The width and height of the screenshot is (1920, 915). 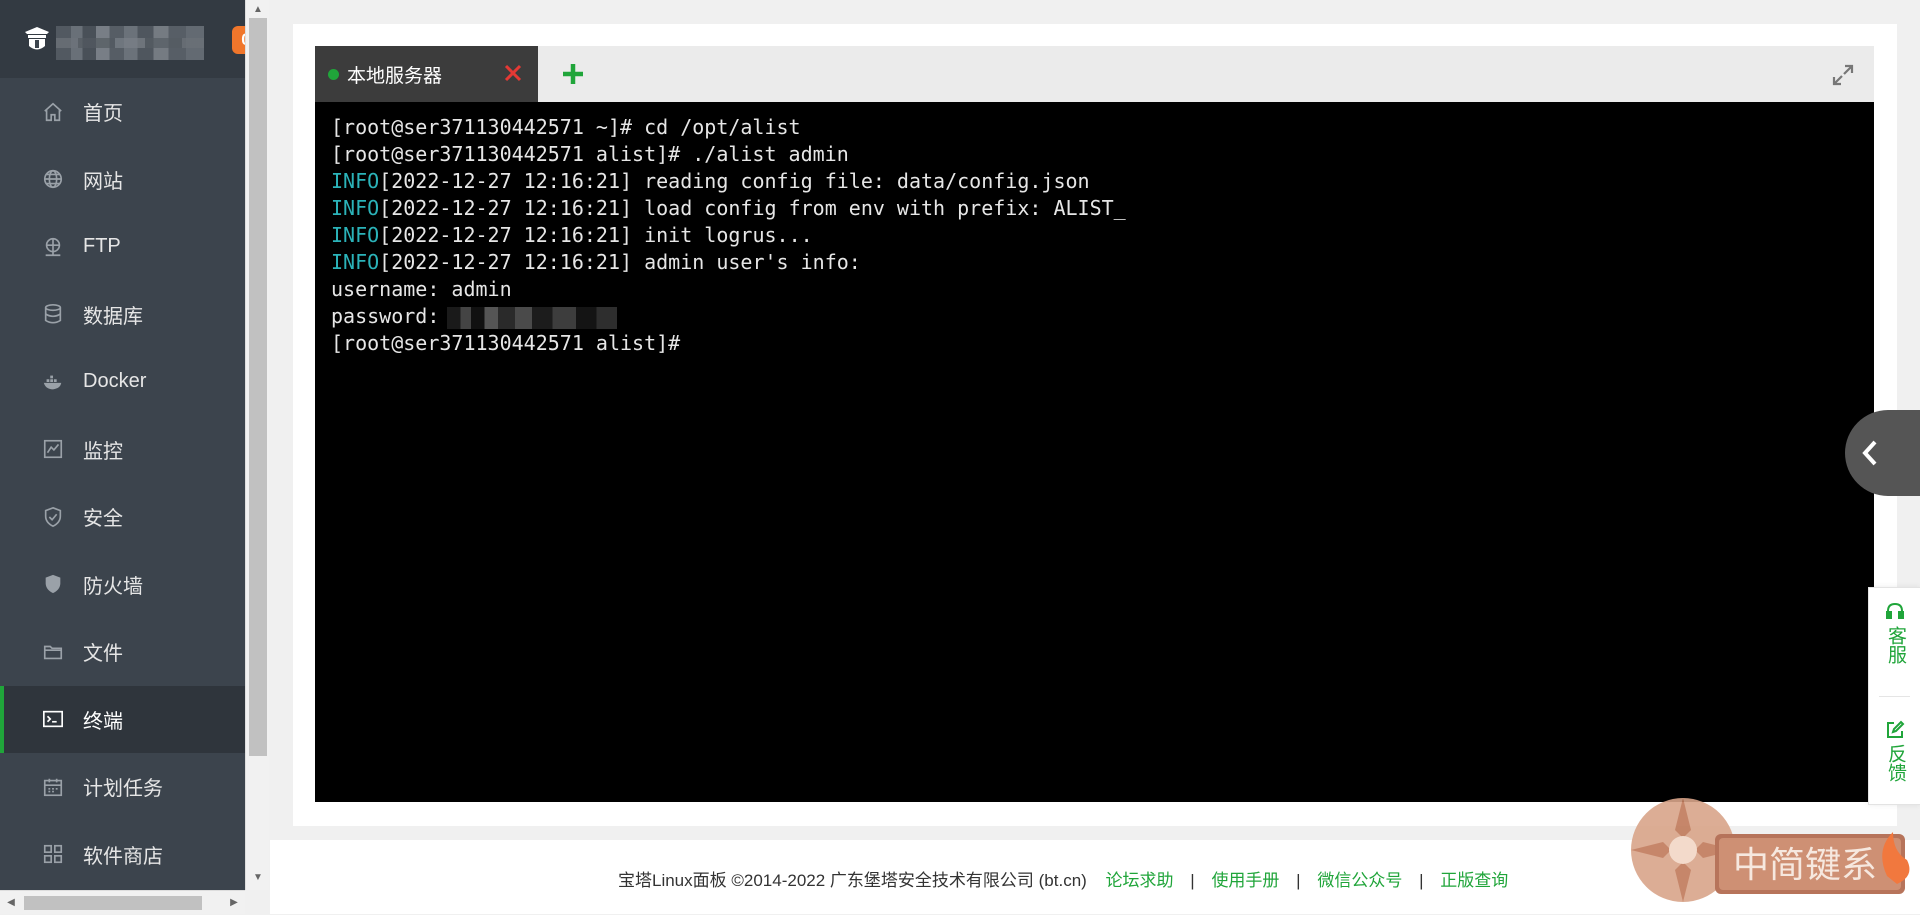 I want to click on calendar-icon, so click(x=53, y=787).